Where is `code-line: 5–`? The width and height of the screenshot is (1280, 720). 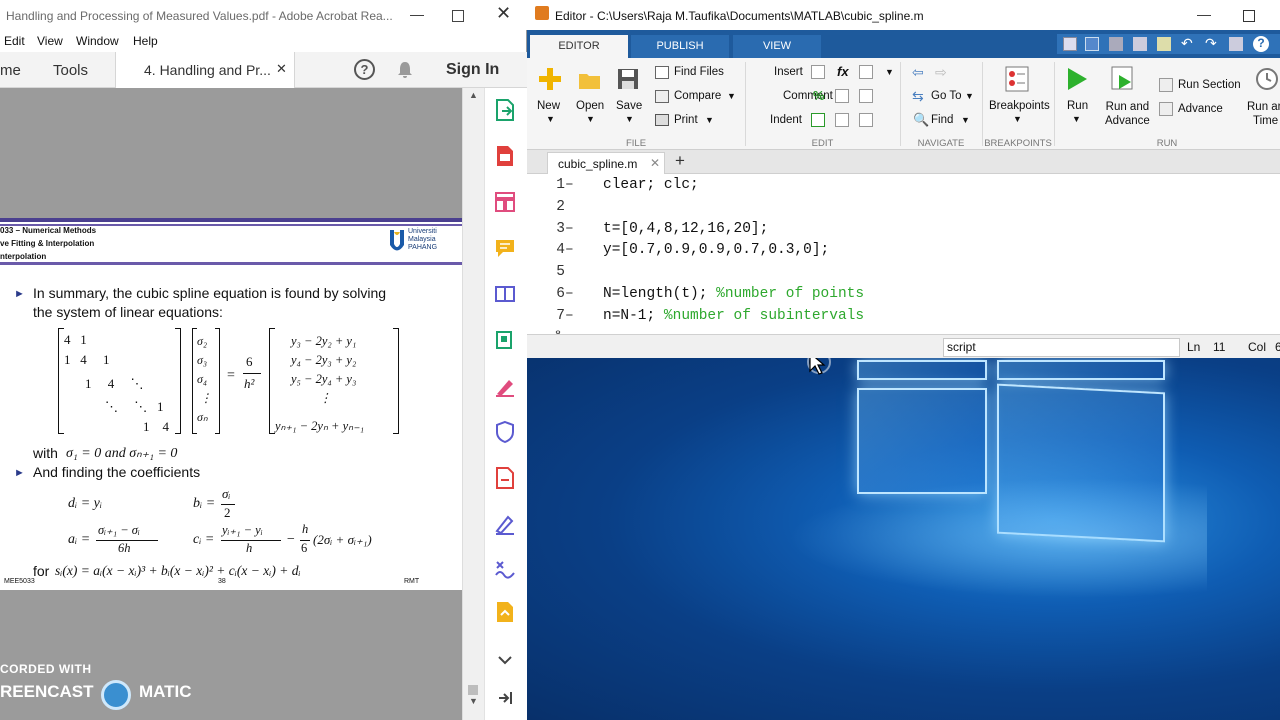 code-line: 5– is located at coordinates (903, 274).